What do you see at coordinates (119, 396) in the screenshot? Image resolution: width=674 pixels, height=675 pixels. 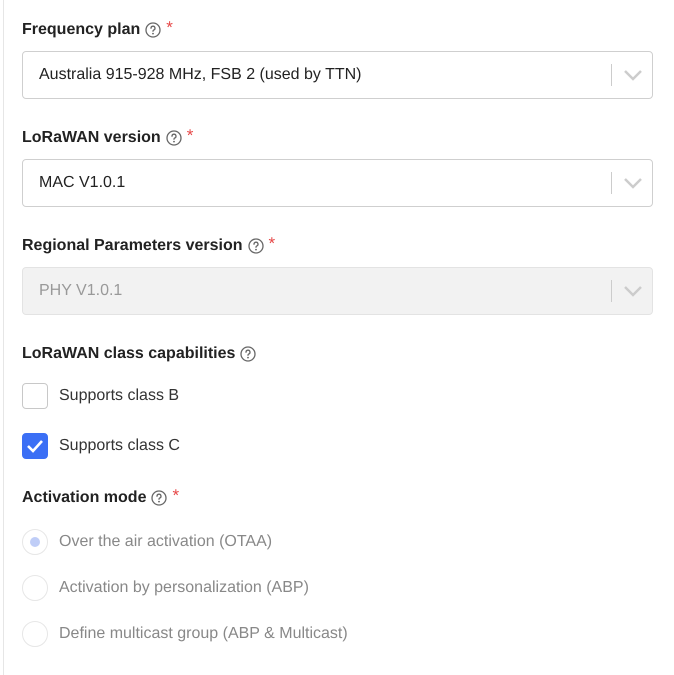 I see `checkbox-label: Supports class B` at bounding box center [119, 396].